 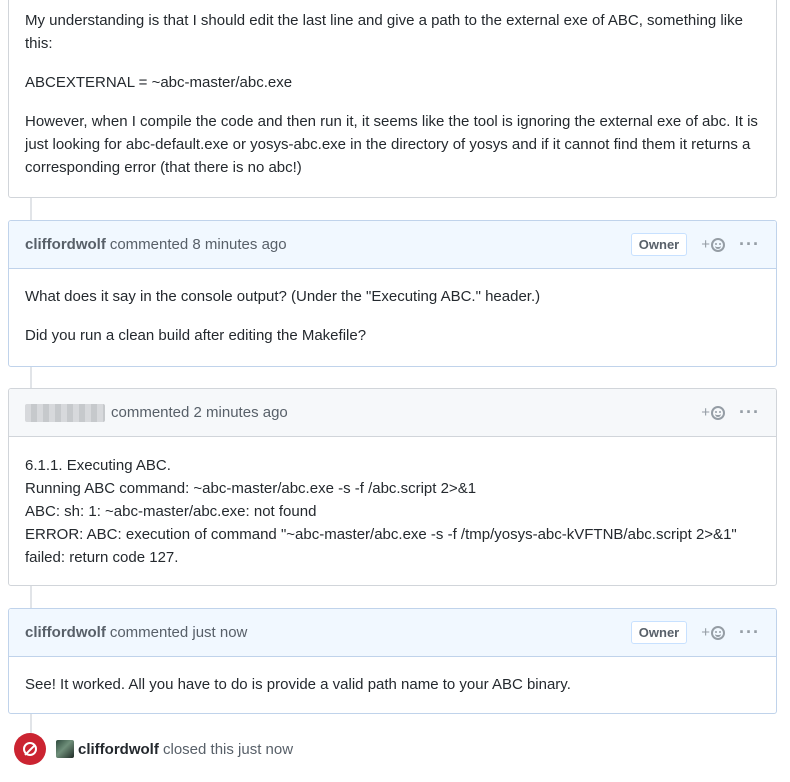 What do you see at coordinates (65, 412) in the screenshot?
I see `redacted-author` at bounding box center [65, 412].